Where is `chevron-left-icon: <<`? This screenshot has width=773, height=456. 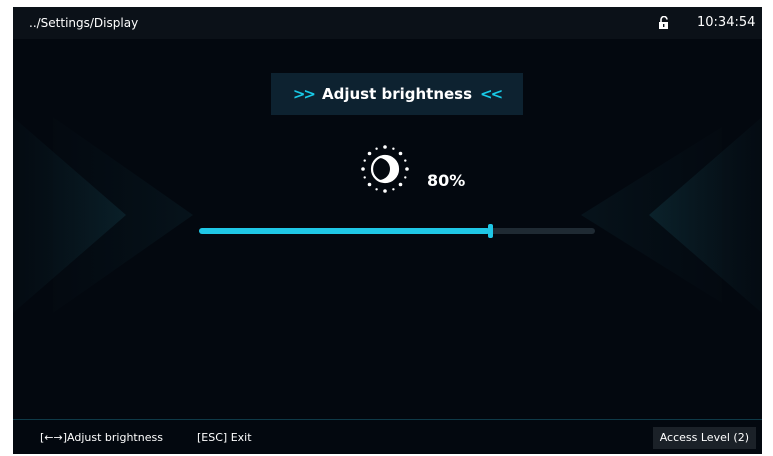 chevron-left-icon: << is located at coordinates (491, 94).